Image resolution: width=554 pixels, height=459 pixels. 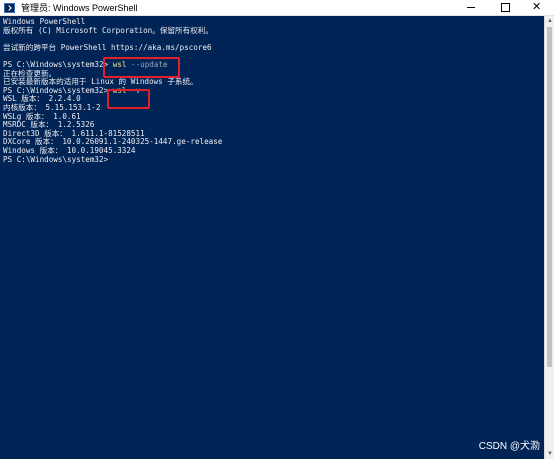 I want to click on maximize-icon, so click(x=505, y=7).